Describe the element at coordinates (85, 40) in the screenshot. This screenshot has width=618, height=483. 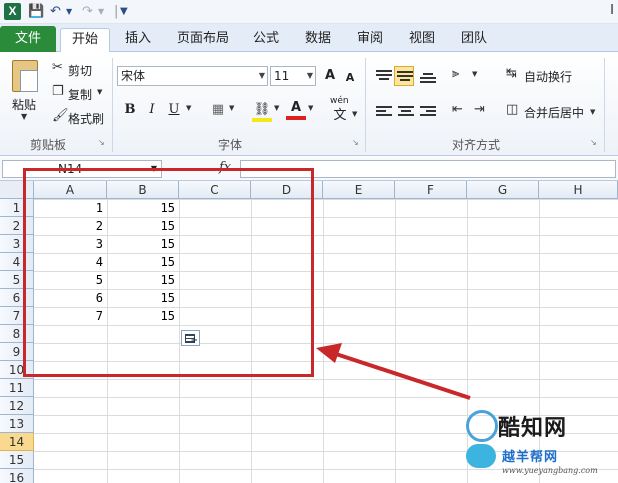
I see `tab-home: 开始` at that location.